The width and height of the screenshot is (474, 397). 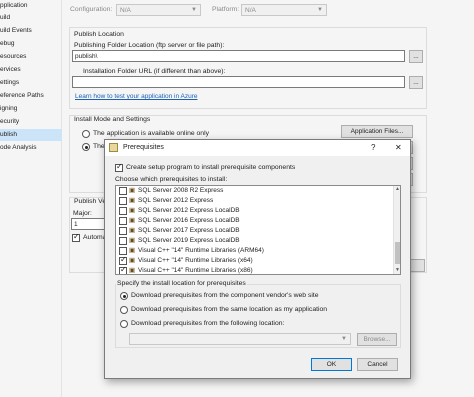 What do you see at coordinates (189, 230) in the screenshot?
I see `prereq-label: SQL Server 2017 Express LocalDB` at bounding box center [189, 230].